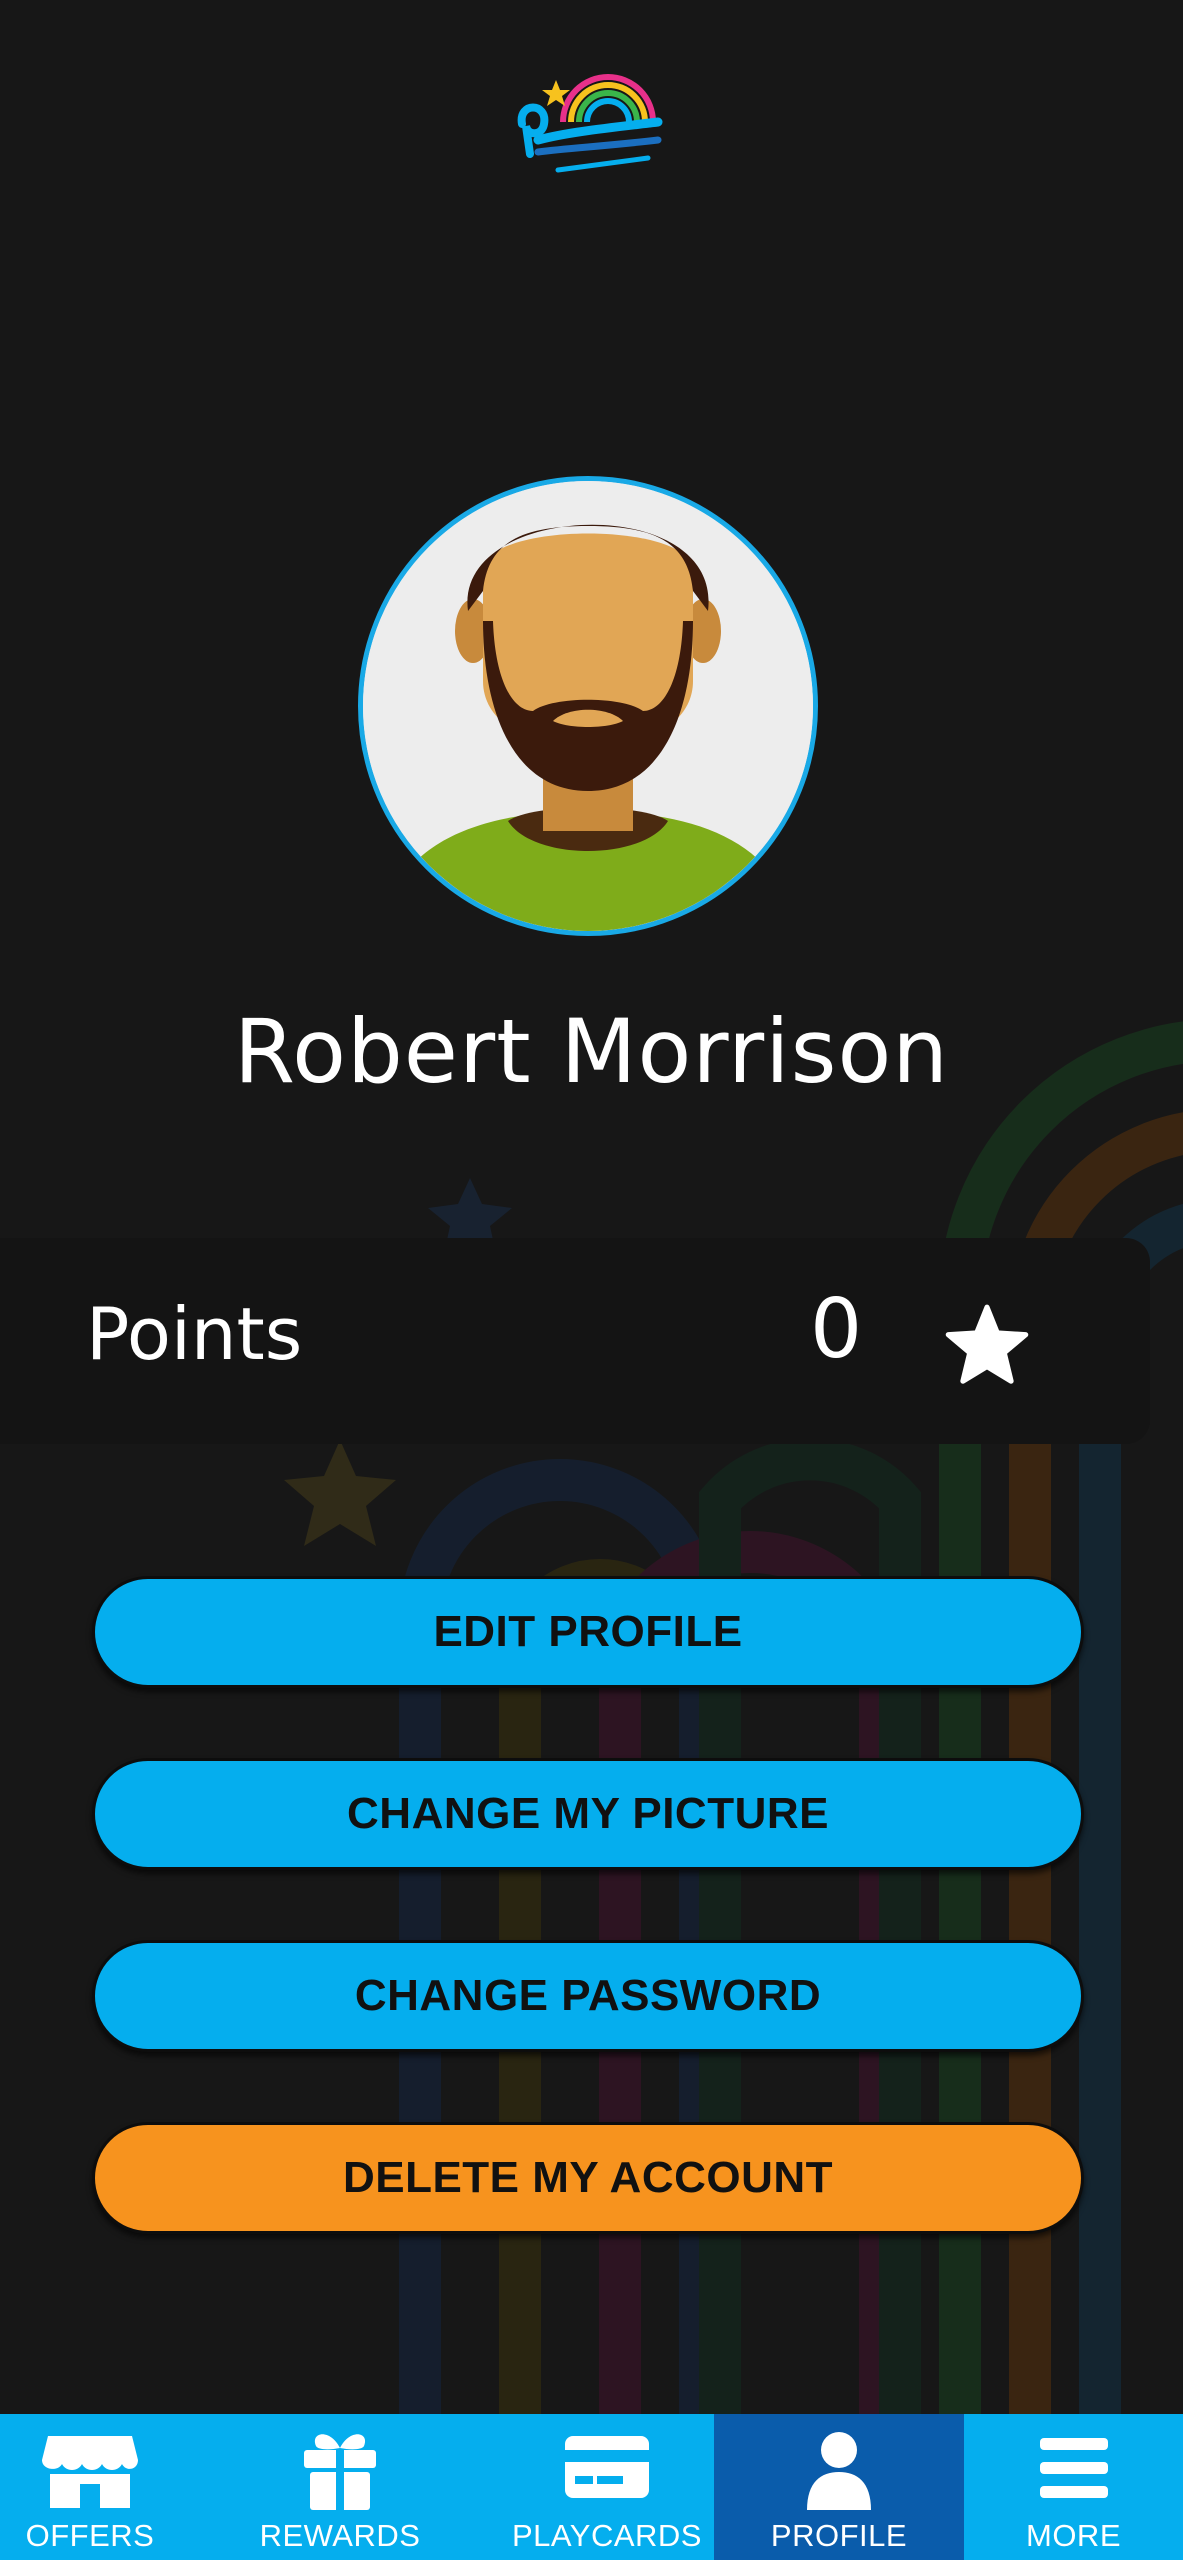 Image resolution: width=1183 pixels, height=2560 pixels. I want to click on nav-item-more: MORE, so click(1073, 2487).